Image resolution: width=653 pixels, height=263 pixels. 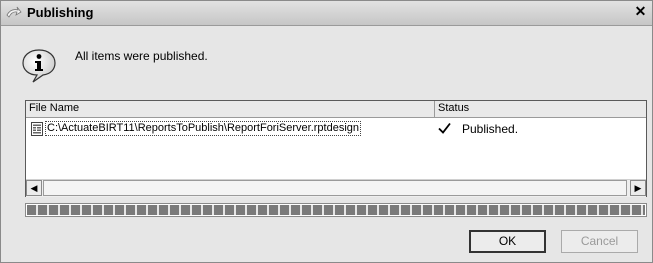 I want to click on column-header-status: Status, so click(x=540, y=109).